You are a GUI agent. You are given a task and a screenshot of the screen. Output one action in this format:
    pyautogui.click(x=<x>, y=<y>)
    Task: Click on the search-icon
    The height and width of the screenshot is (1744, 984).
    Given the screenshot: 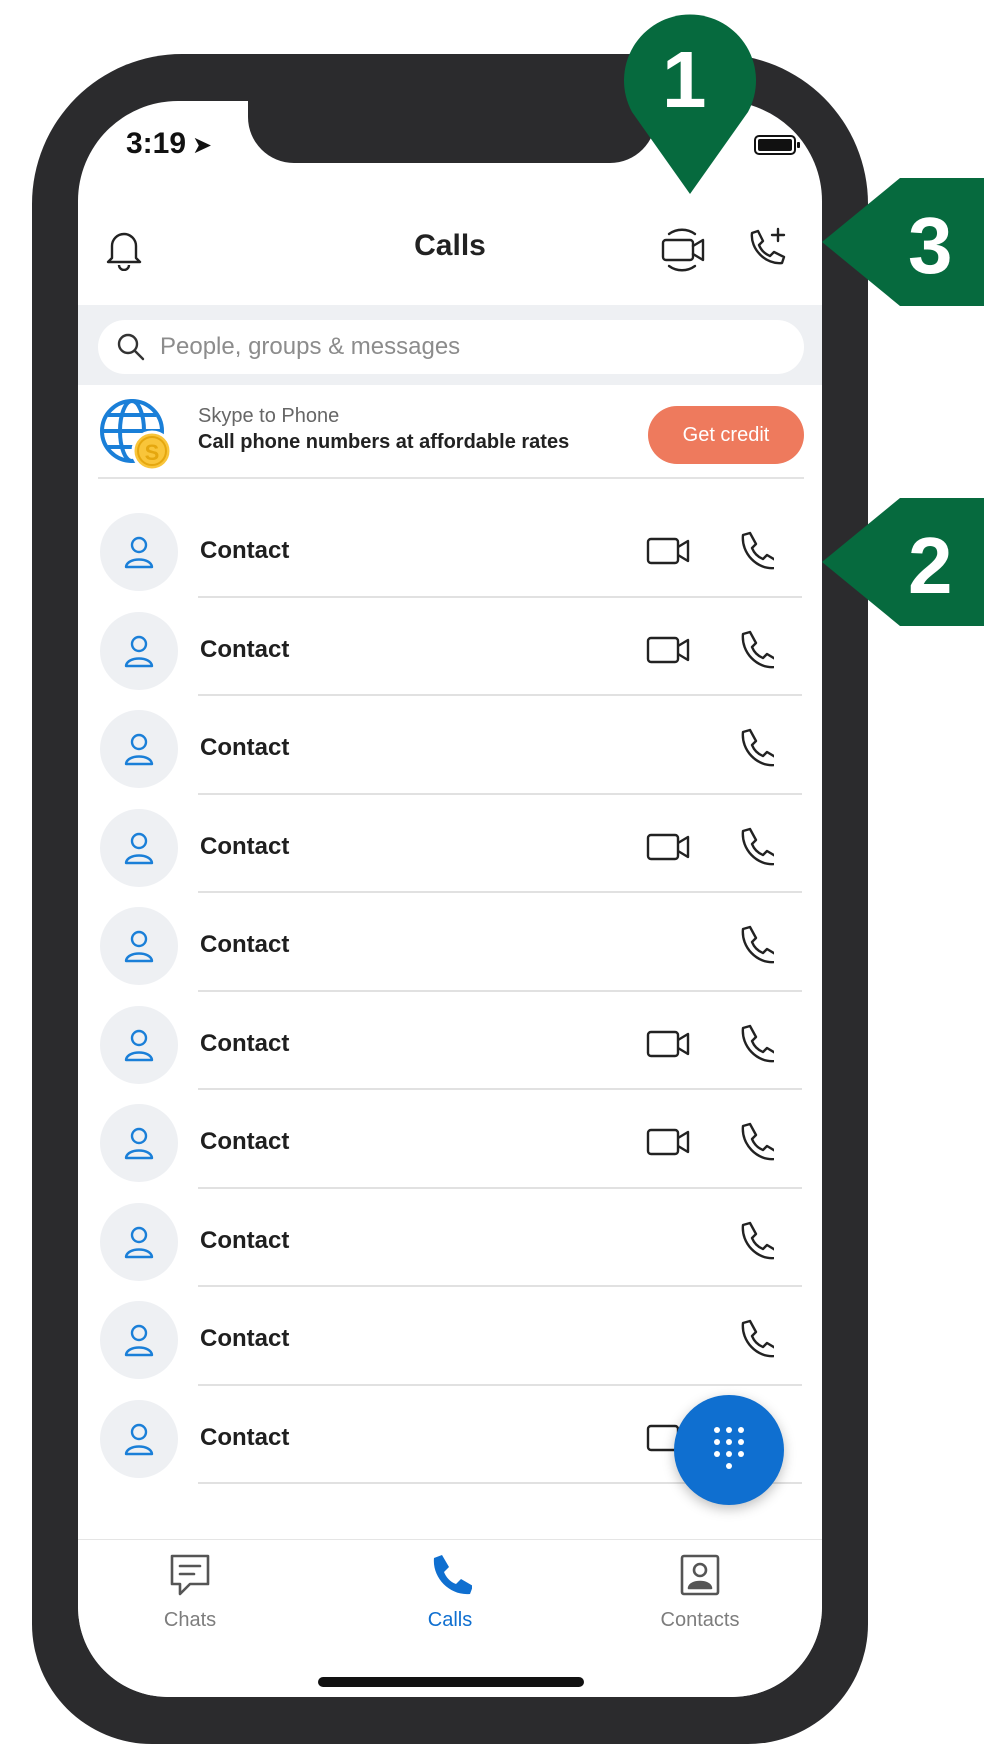 What is the action you would take?
    pyautogui.click(x=131, y=347)
    